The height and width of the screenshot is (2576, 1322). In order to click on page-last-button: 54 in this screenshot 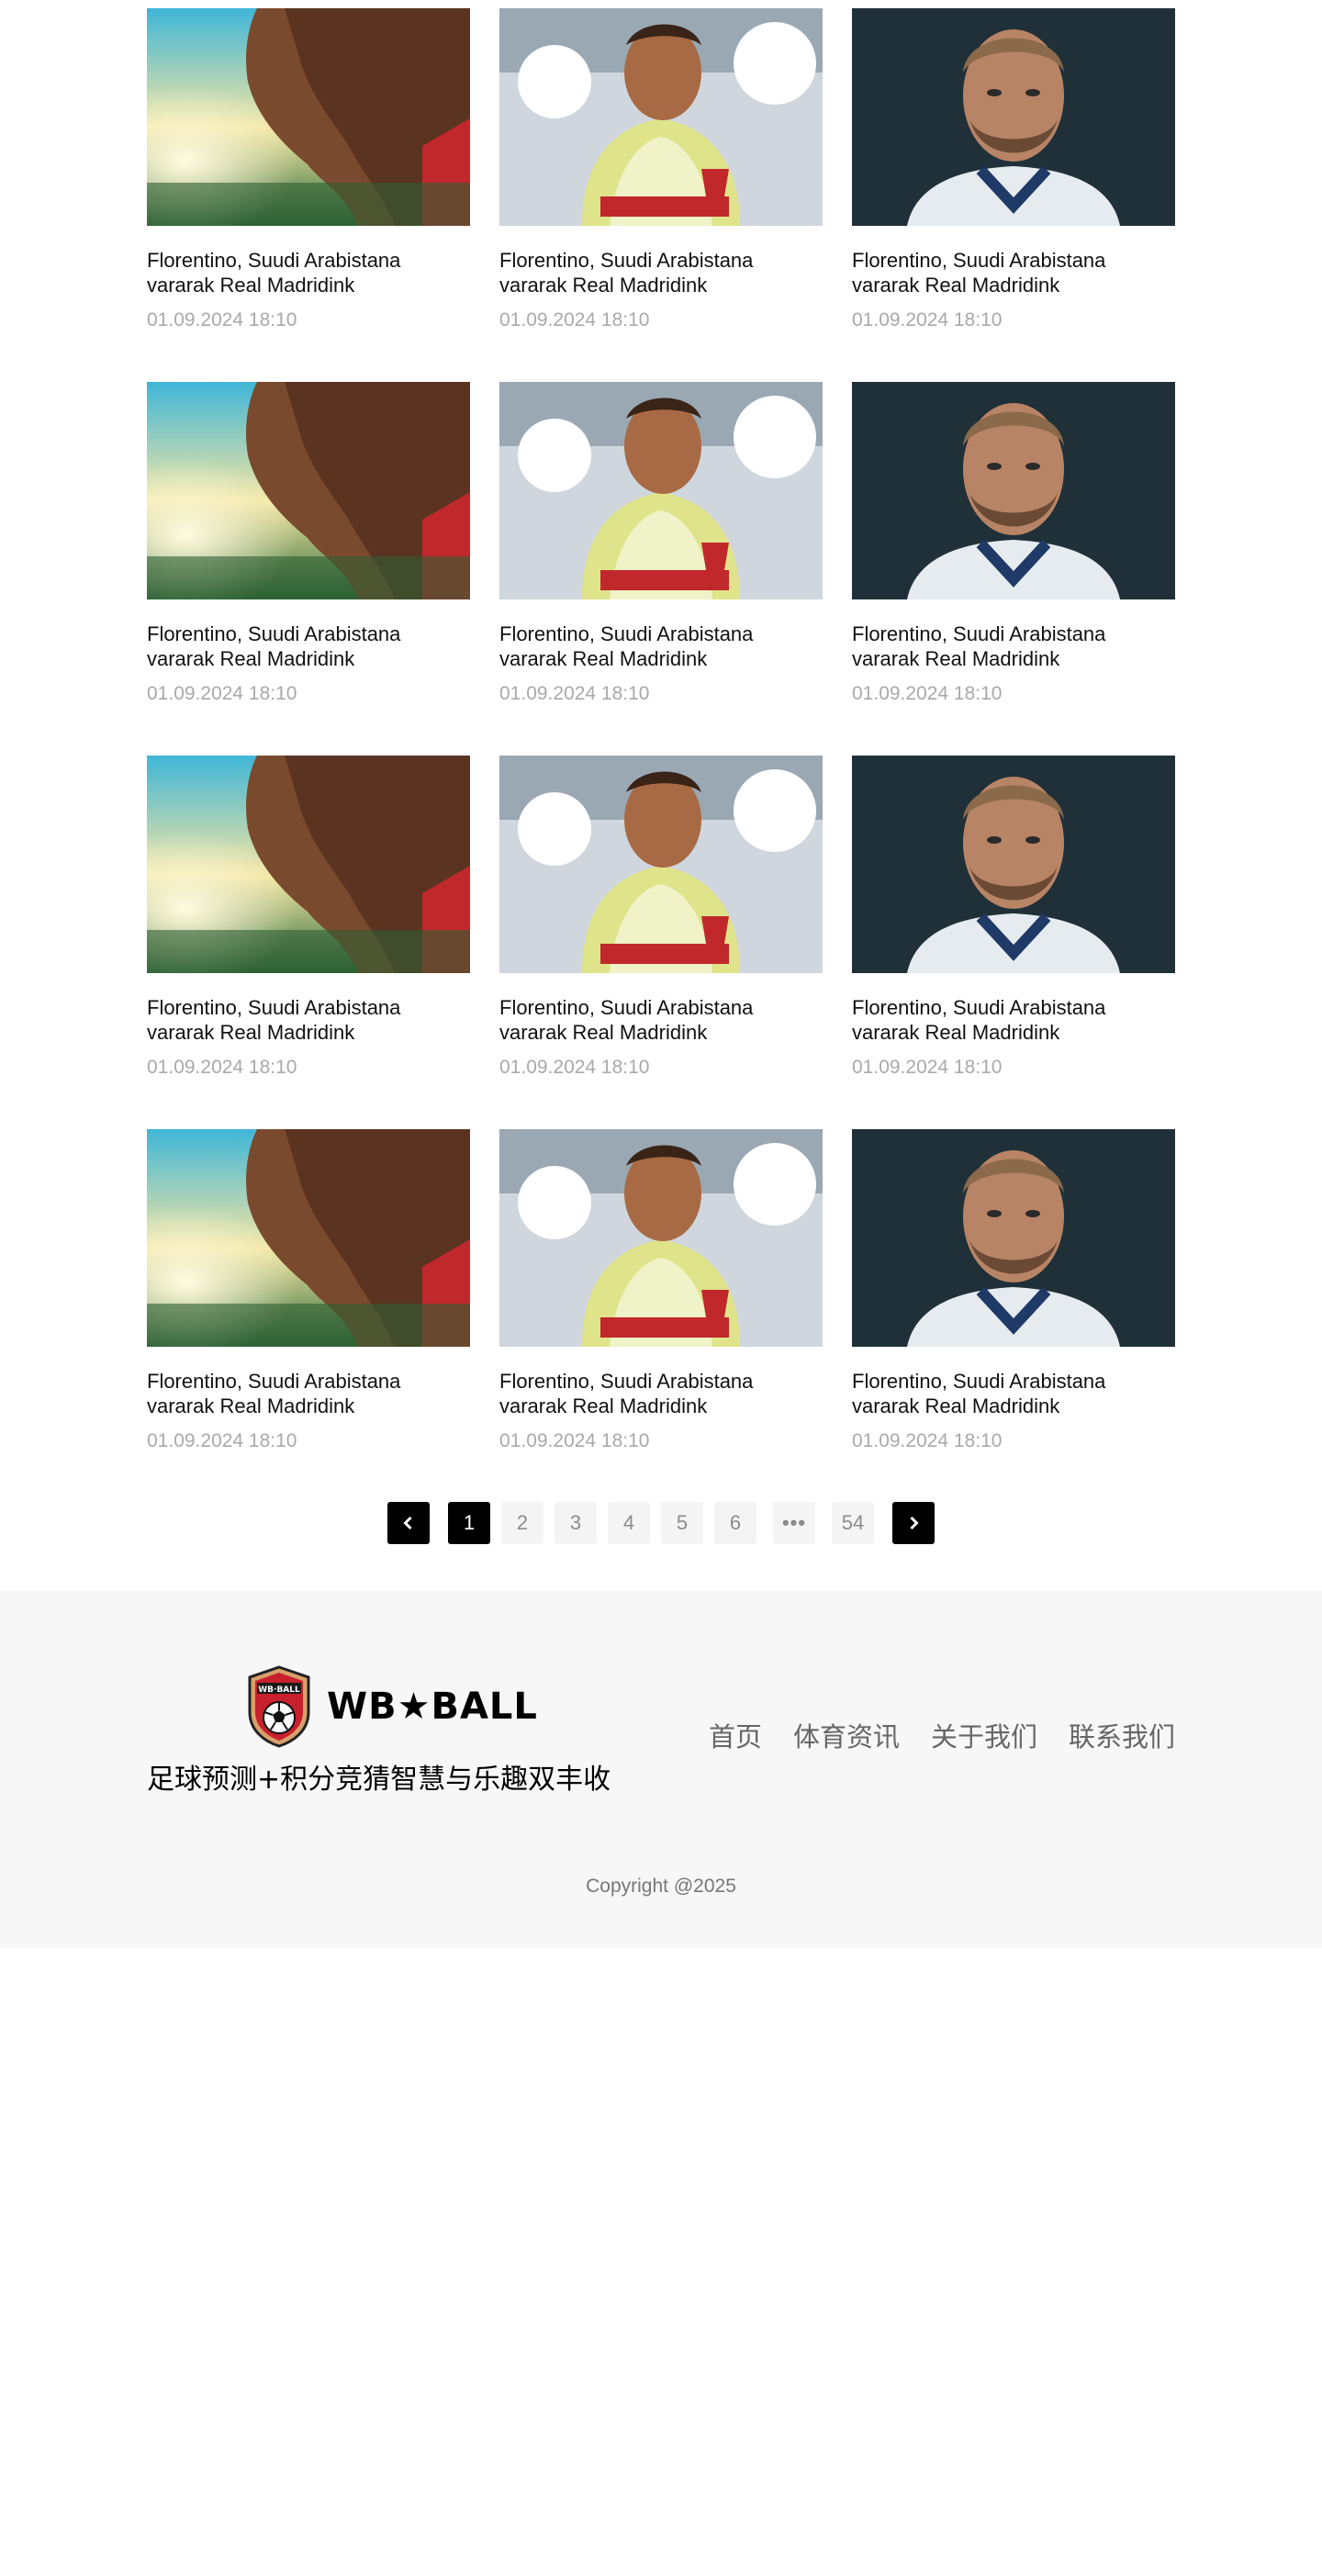, I will do `click(853, 1523)`.